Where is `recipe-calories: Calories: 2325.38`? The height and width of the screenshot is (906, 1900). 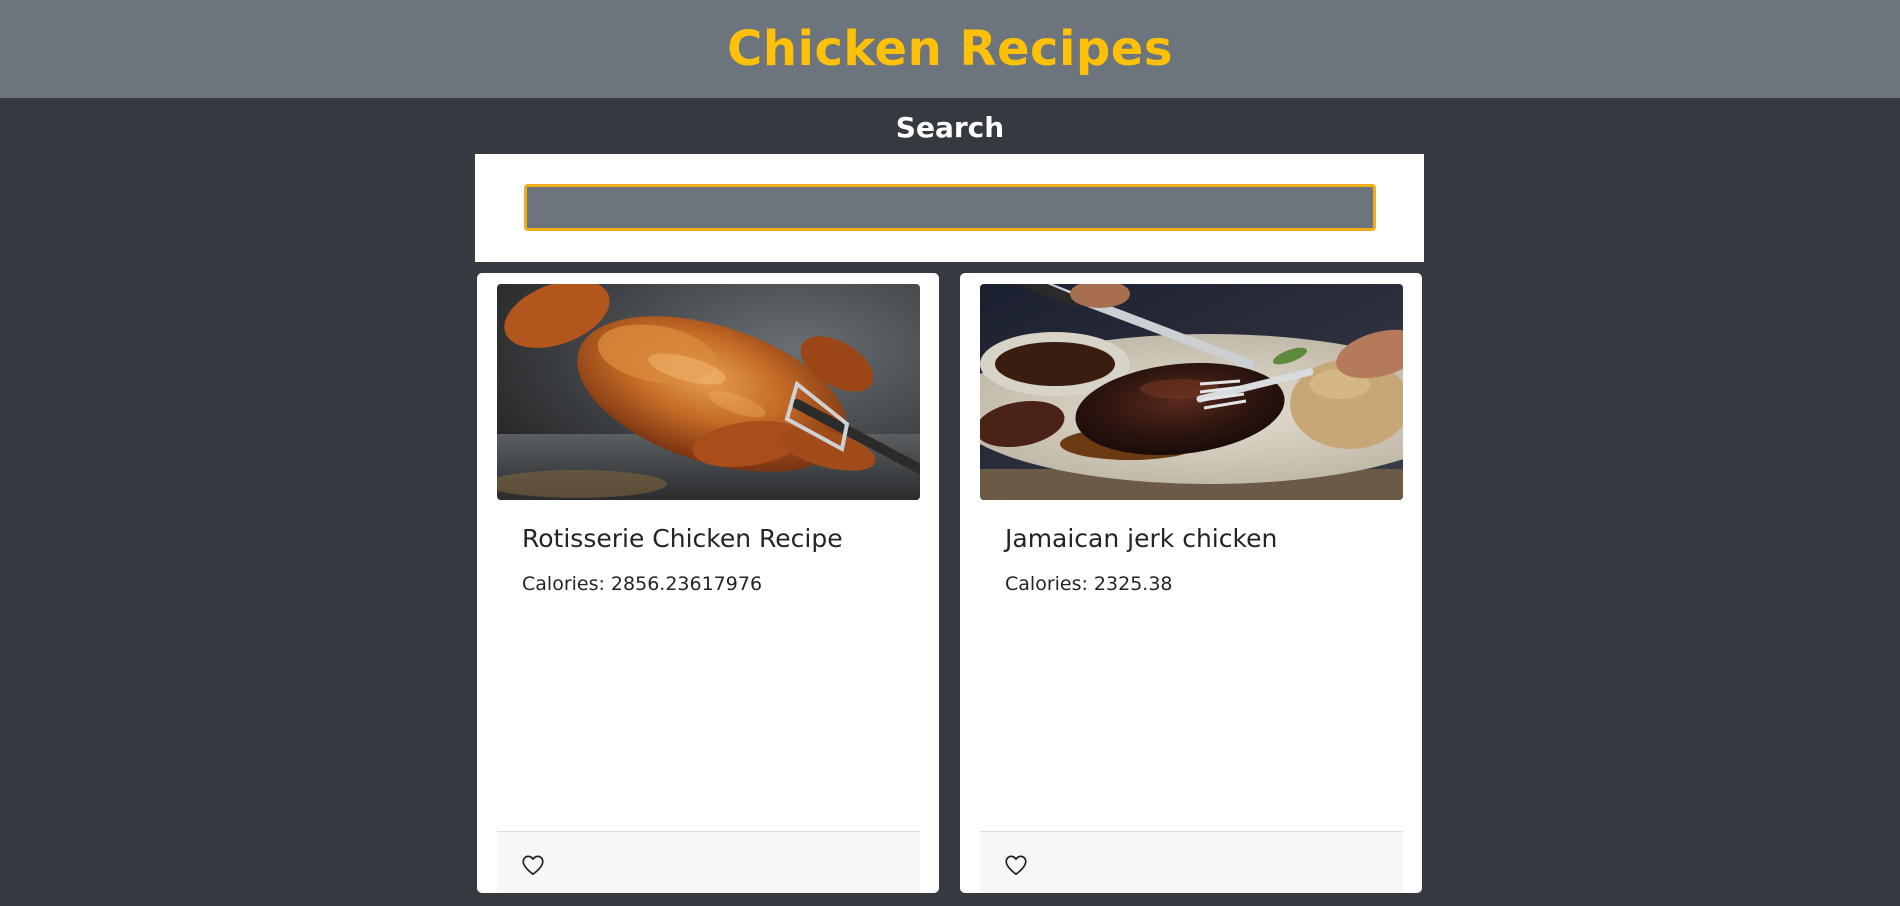
recipe-calories: Calories: 2325.38 is located at coordinates (1089, 584).